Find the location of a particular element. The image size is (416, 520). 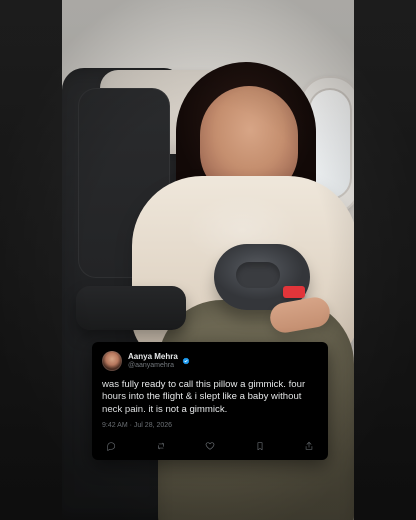

verified-badge-icon is located at coordinates (186, 359).